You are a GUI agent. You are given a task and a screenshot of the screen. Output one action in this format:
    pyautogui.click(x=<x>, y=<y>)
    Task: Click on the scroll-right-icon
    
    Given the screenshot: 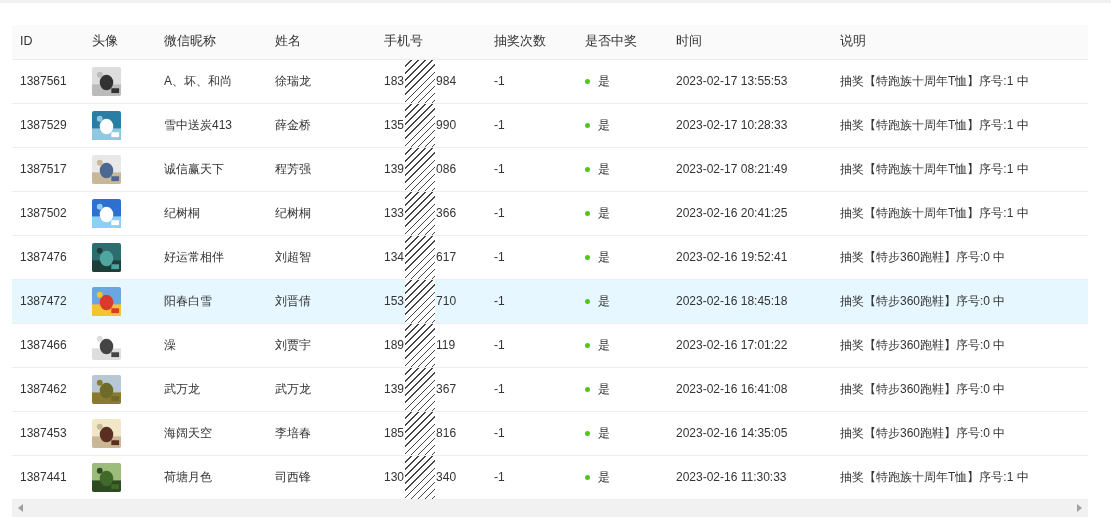 What is the action you would take?
    pyautogui.click(x=1079, y=508)
    